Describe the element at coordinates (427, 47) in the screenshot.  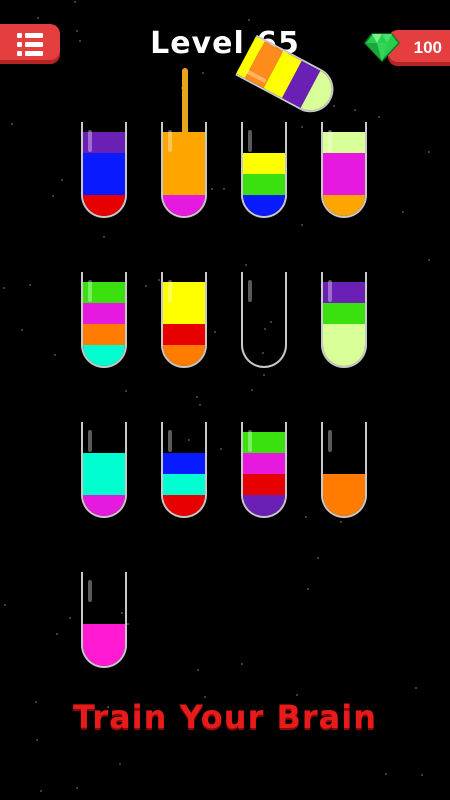
I see `gem-count: 100` at that location.